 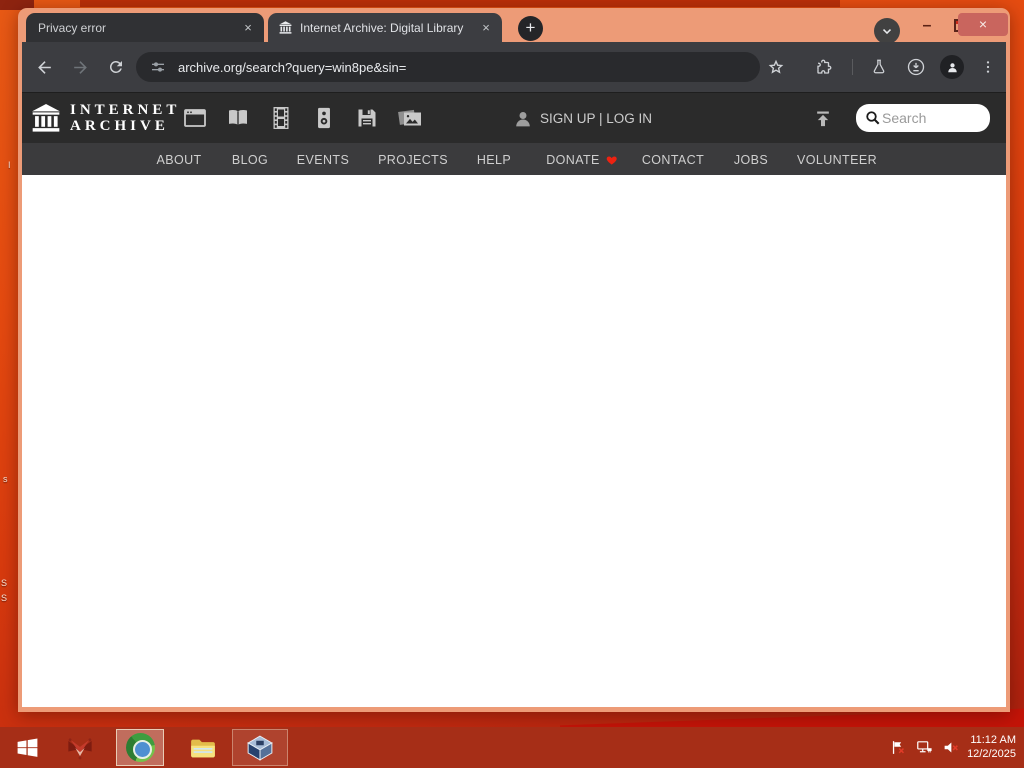 What do you see at coordinates (250, 160) in the screenshot?
I see `nav-item-blog: BLOG` at bounding box center [250, 160].